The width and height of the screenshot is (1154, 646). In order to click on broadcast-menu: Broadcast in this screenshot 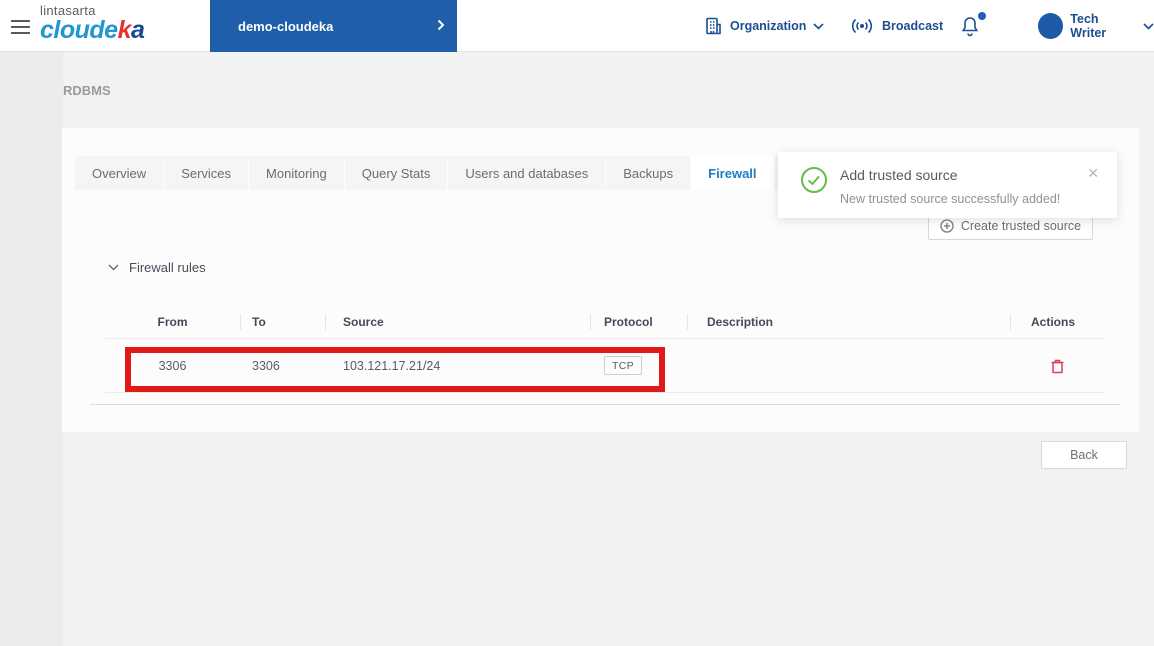, I will do `click(896, 26)`.